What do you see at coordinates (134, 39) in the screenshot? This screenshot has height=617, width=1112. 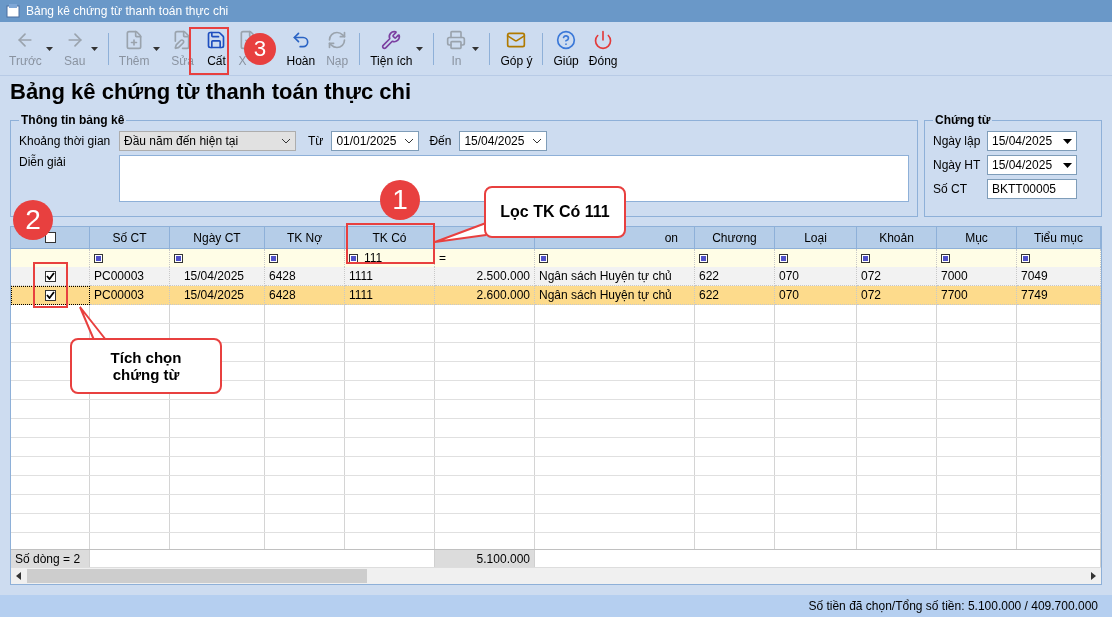 I see `file-plus-icon` at bounding box center [134, 39].